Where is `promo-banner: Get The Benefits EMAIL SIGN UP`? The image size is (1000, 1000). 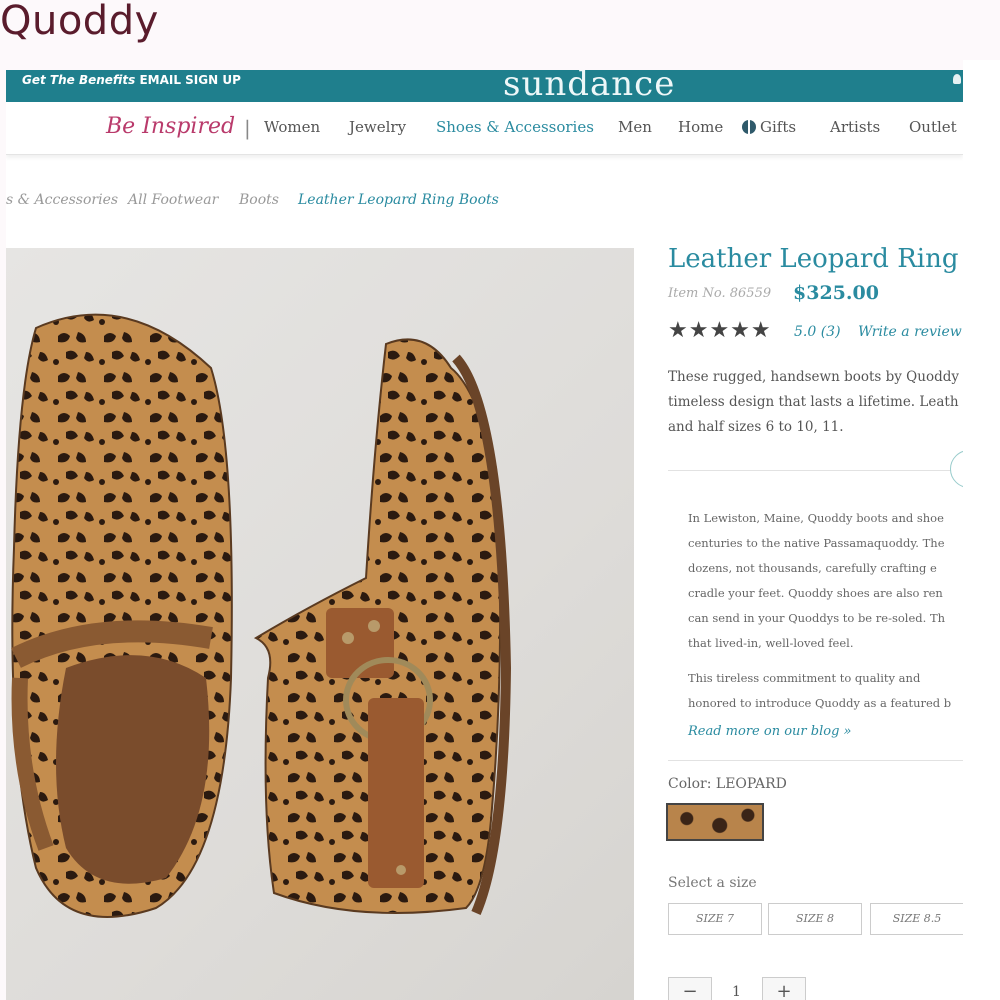
promo-banner: Get The Benefits EMAIL SIGN UP is located at coordinates (131, 80).